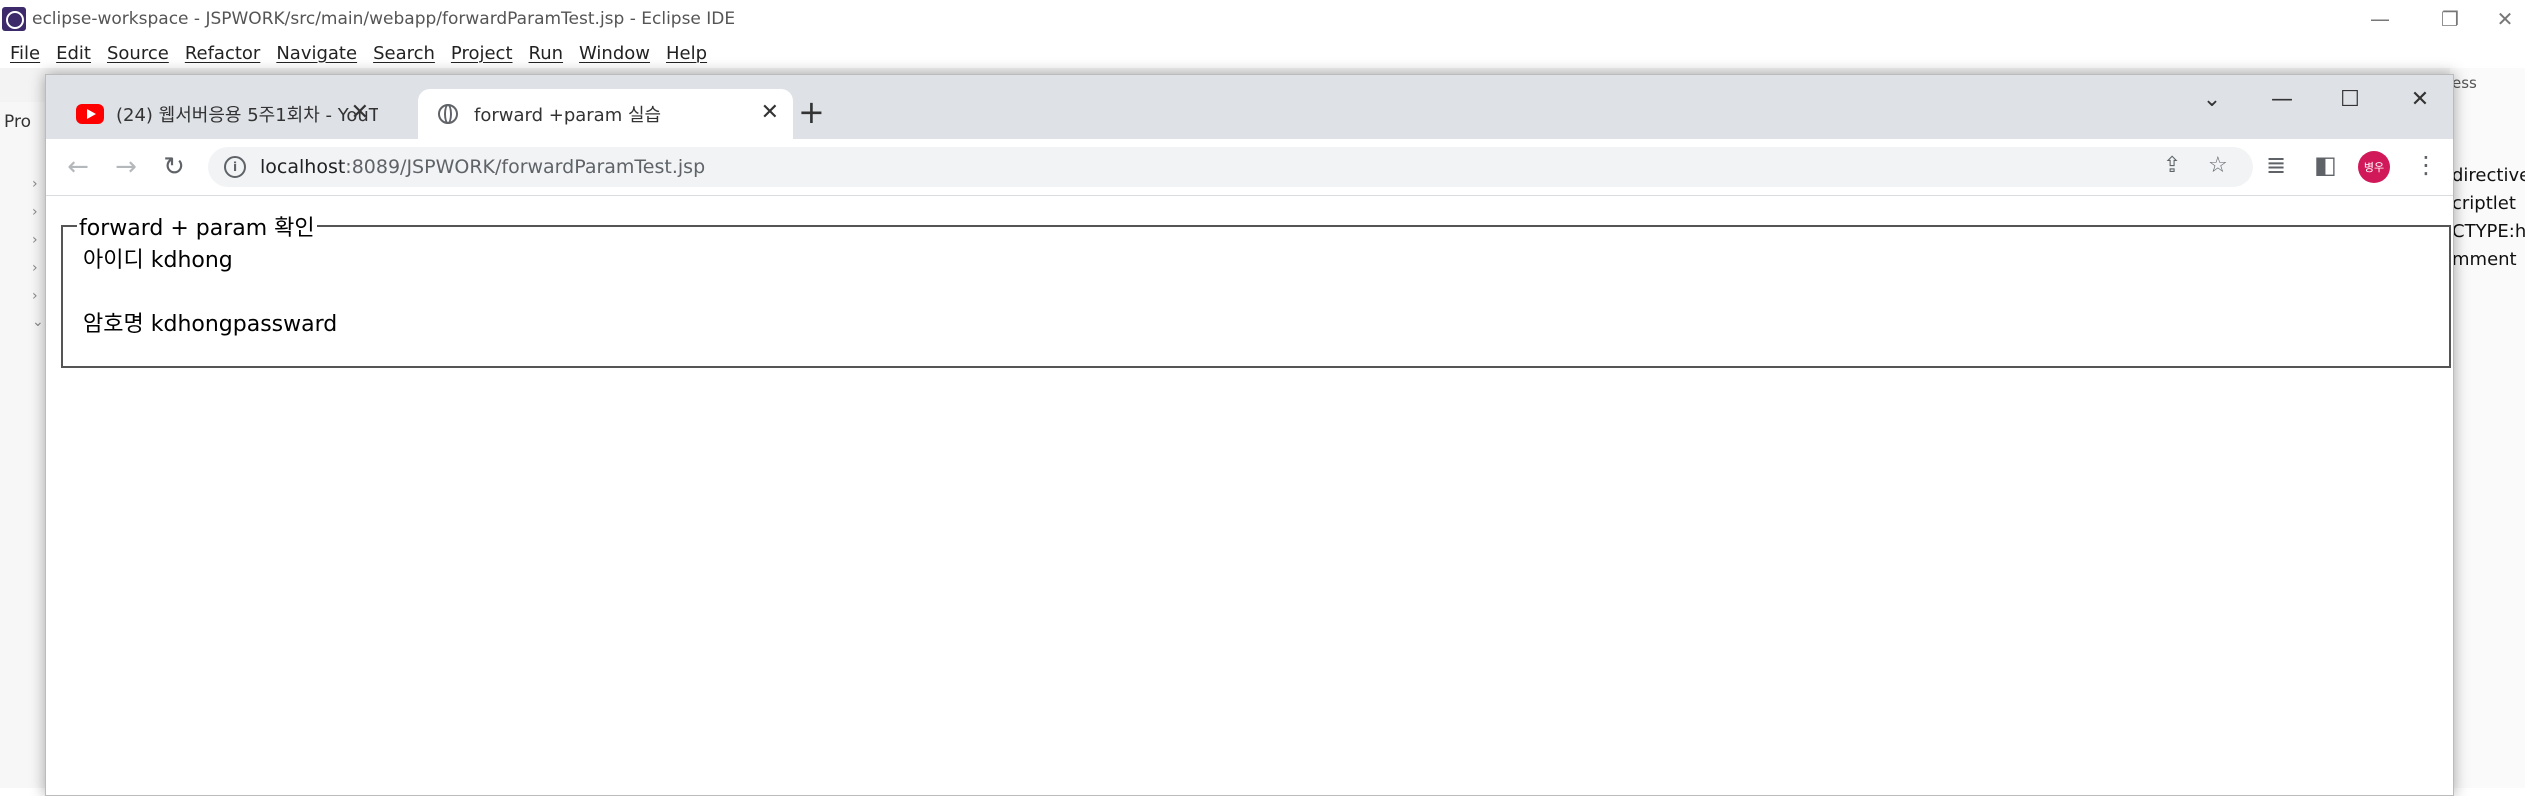 This screenshot has width=2525, height=796. Describe the element at coordinates (113, 324) in the screenshot. I see `password-label: 암호명` at that location.